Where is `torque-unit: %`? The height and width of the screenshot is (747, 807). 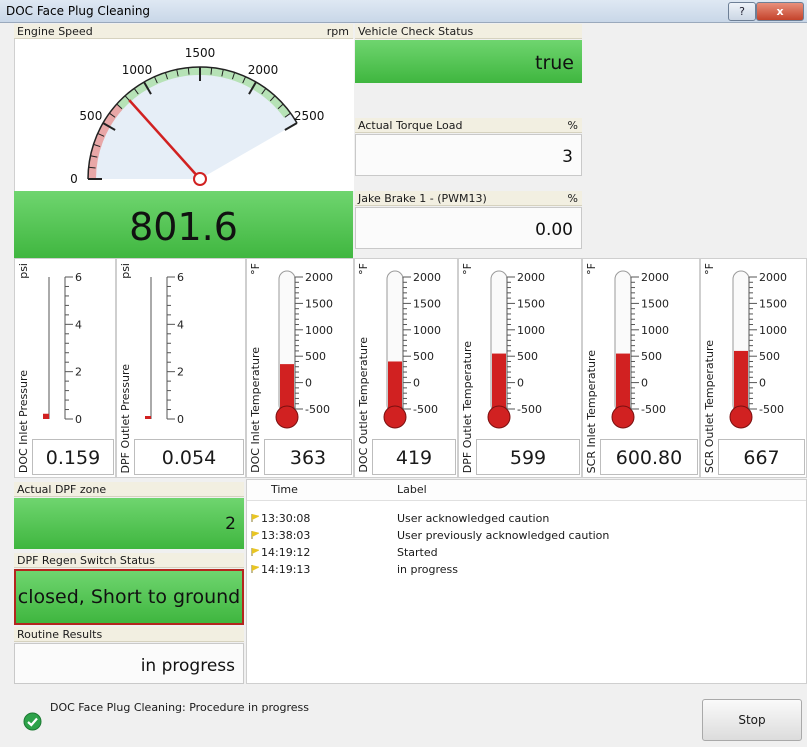
torque-unit: % is located at coordinates (572, 125).